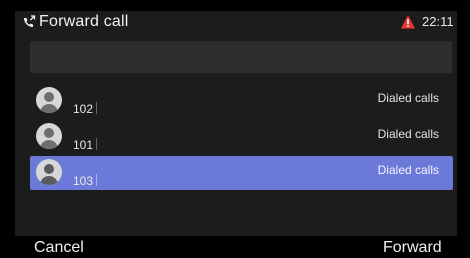 The image size is (470, 258). I want to click on contact-number: 102, so click(83, 109).